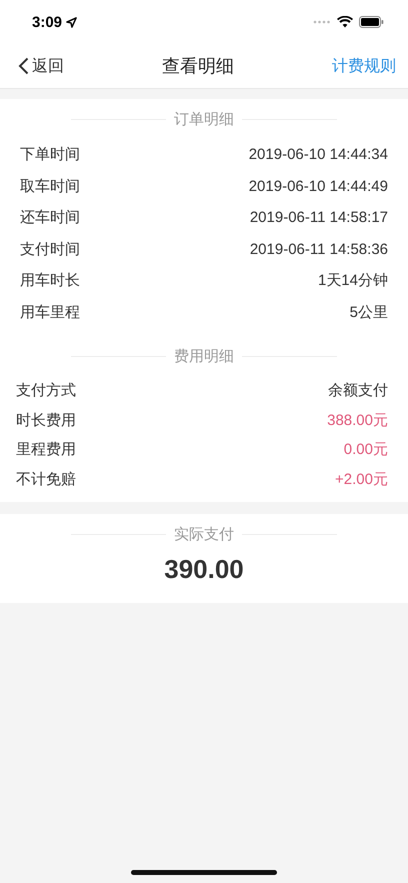 The image size is (408, 883). What do you see at coordinates (47, 22) in the screenshot?
I see `status-time: 3:09` at bounding box center [47, 22].